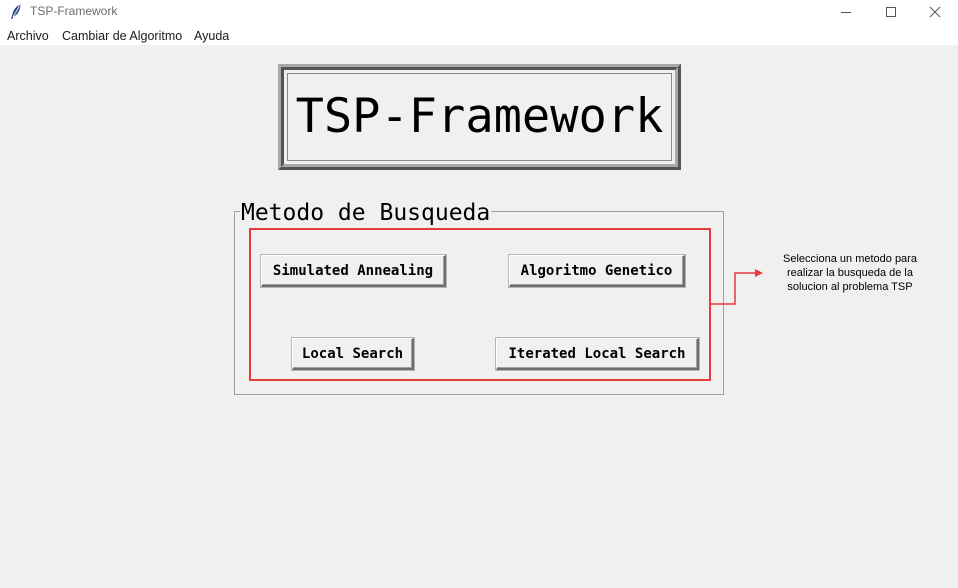  What do you see at coordinates (479, 12) in the screenshot?
I see `window-titlebar: TSP-Framework` at bounding box center [479, 12].